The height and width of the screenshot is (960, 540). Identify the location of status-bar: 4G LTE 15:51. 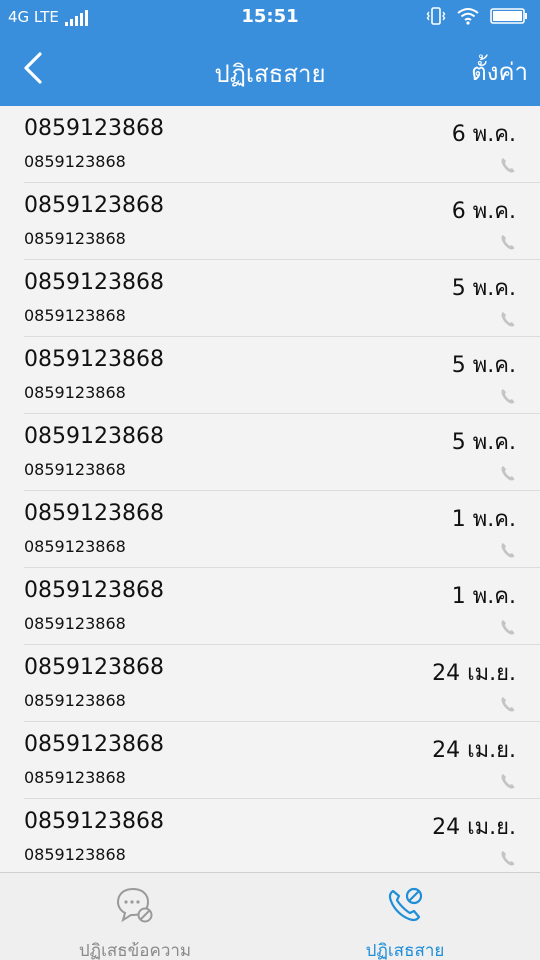
(270, 17).